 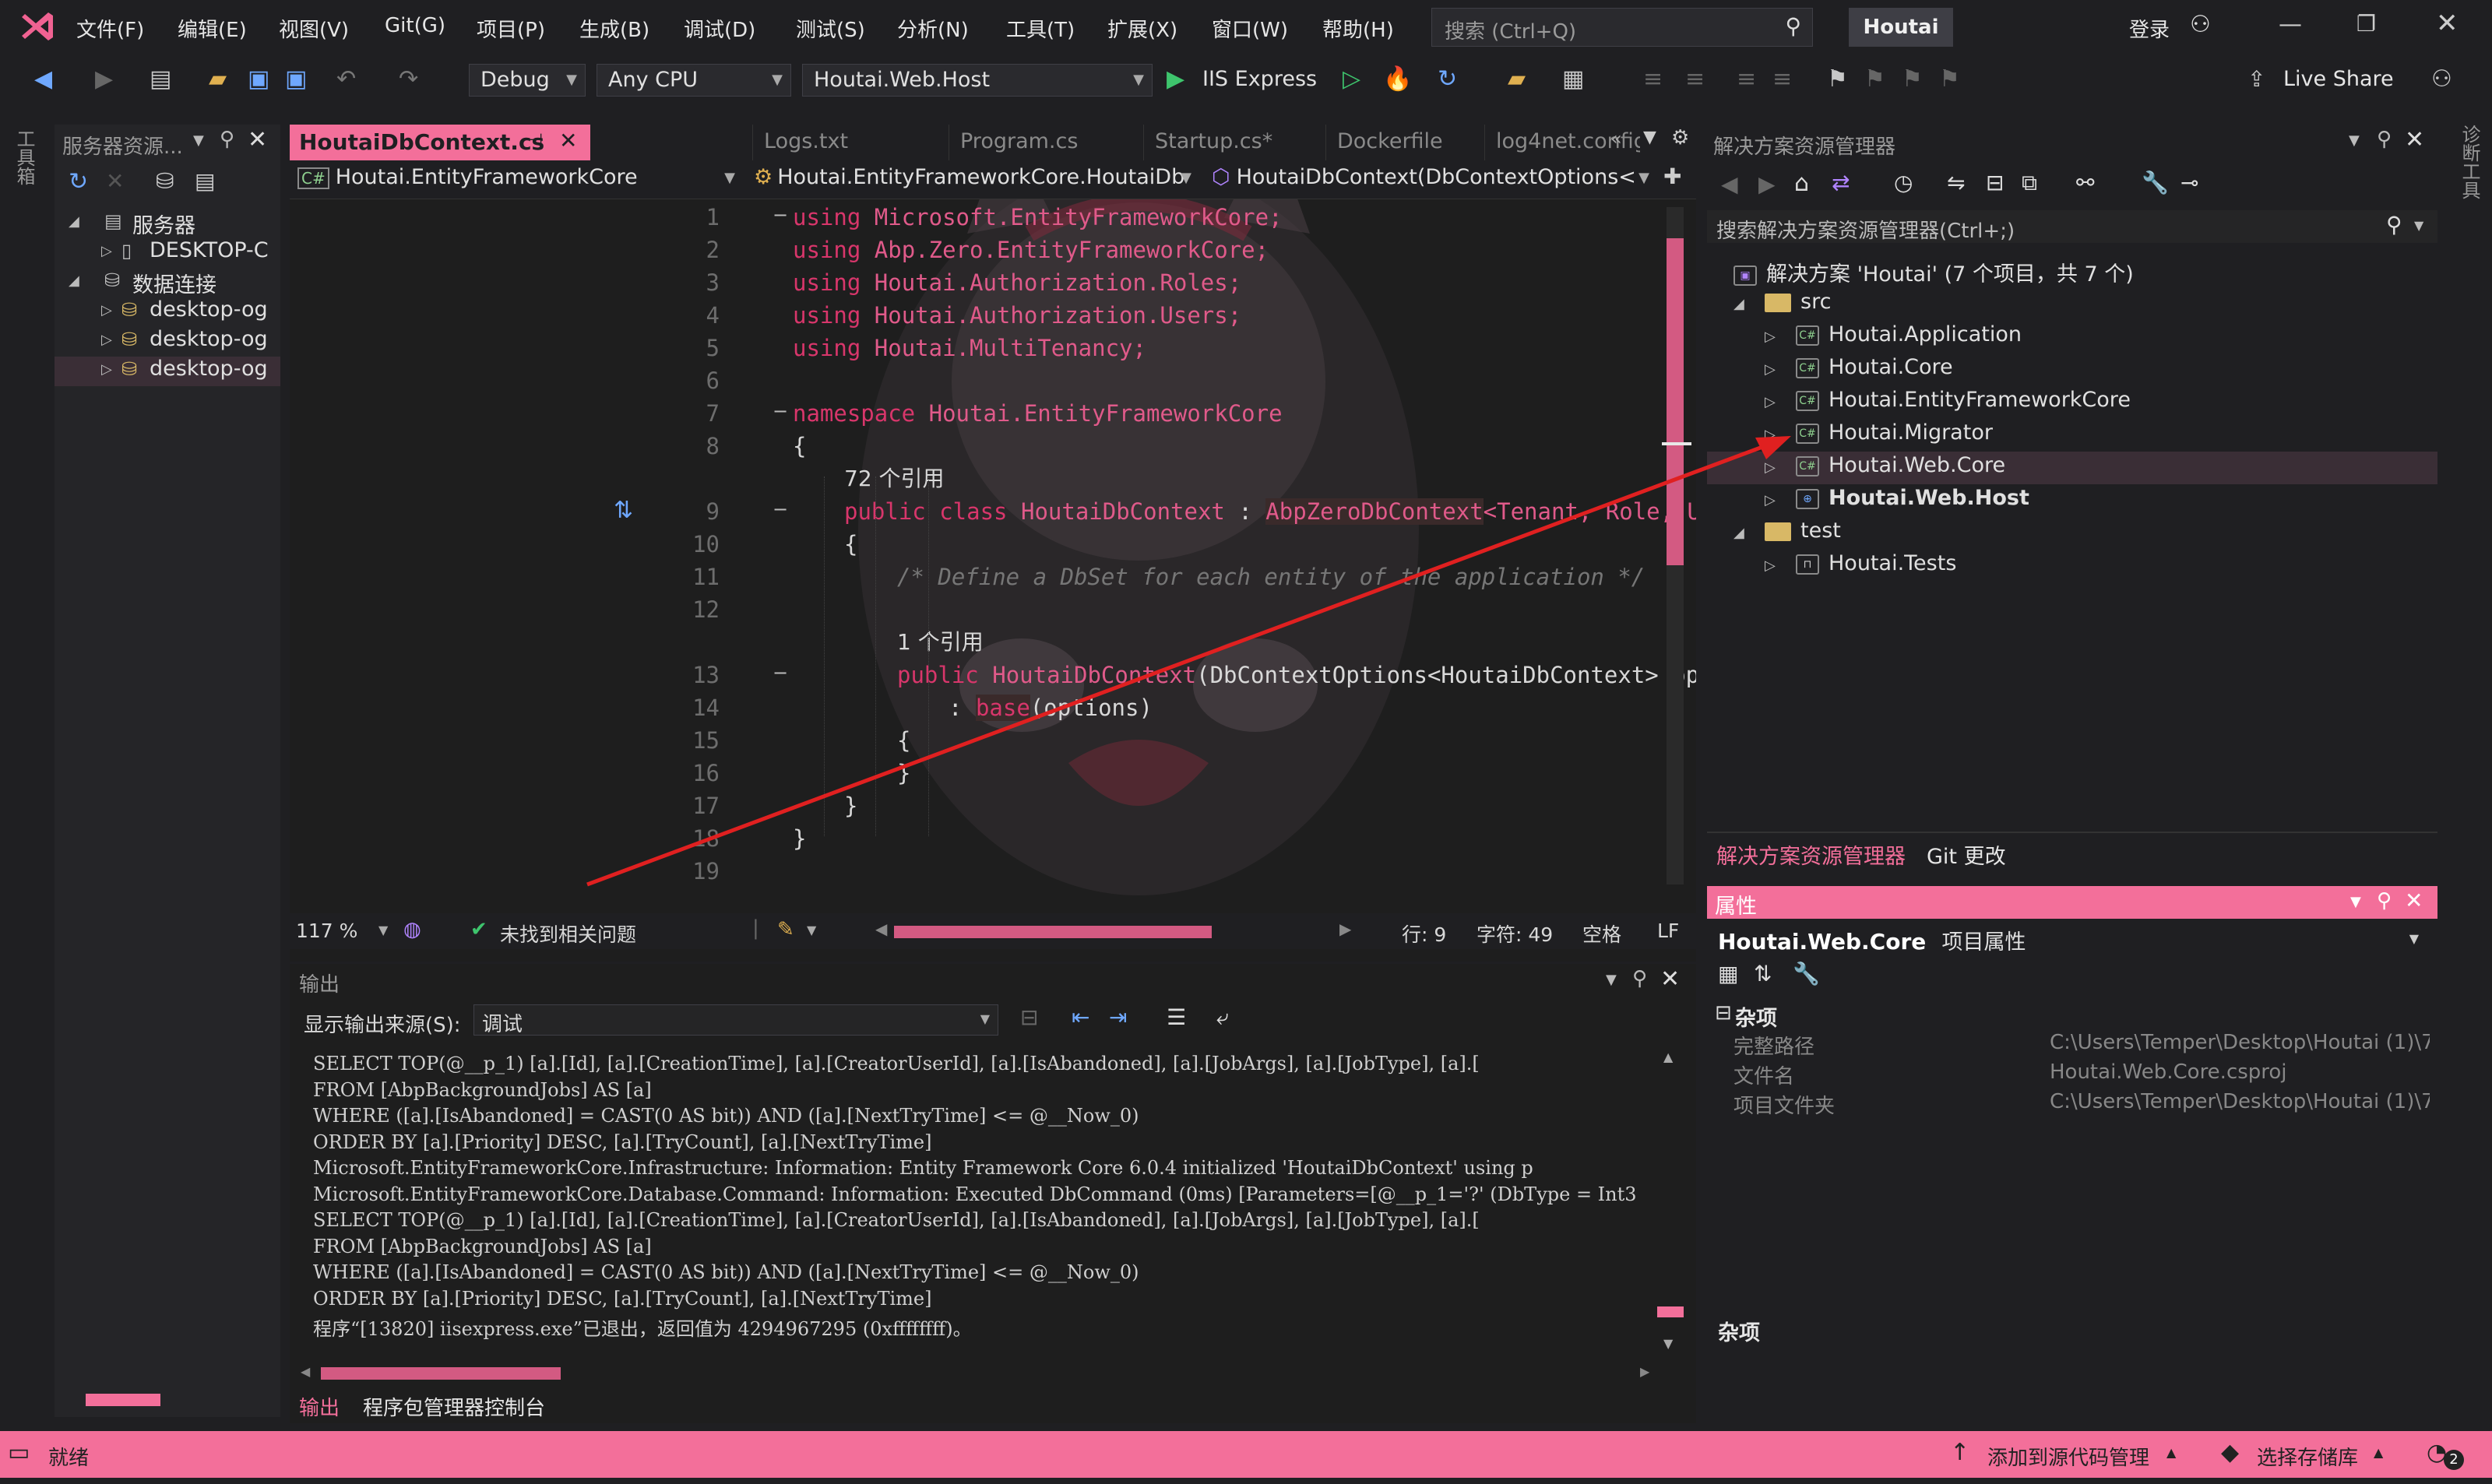 I want to click on add-to-source-control-button: 添加到源代码管理, so click(x=2068, y=1457).